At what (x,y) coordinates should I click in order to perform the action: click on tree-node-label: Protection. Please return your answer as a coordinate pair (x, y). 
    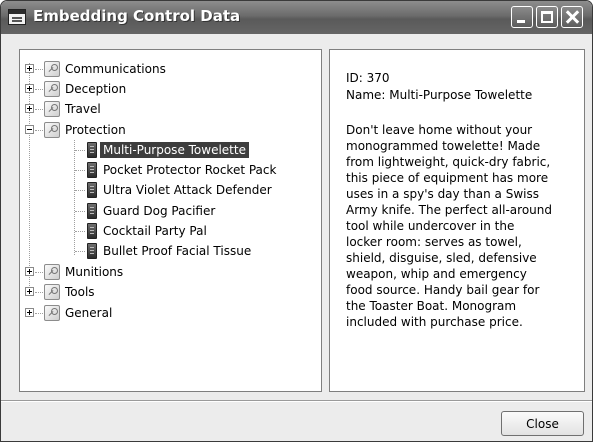
    Looking at the image, I should click on (95, 130).